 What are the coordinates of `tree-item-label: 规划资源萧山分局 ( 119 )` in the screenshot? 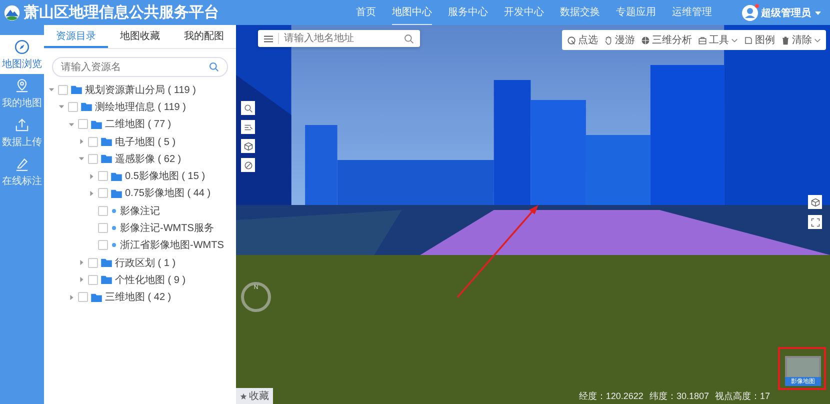 It's located at (140, 89).